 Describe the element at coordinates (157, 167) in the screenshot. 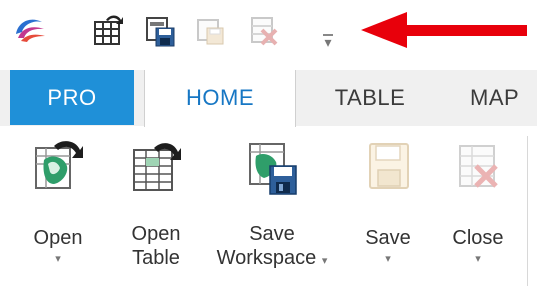

I see `open-table-large-icon` at that location.